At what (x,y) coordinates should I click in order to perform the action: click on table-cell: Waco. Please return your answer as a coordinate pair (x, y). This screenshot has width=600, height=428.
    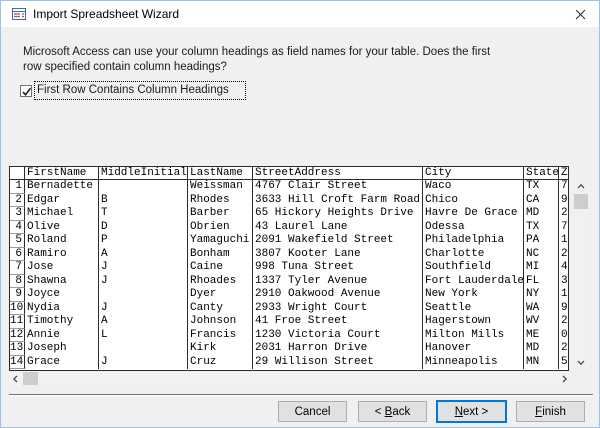
    Looking at the image, I should click on (473, 187).